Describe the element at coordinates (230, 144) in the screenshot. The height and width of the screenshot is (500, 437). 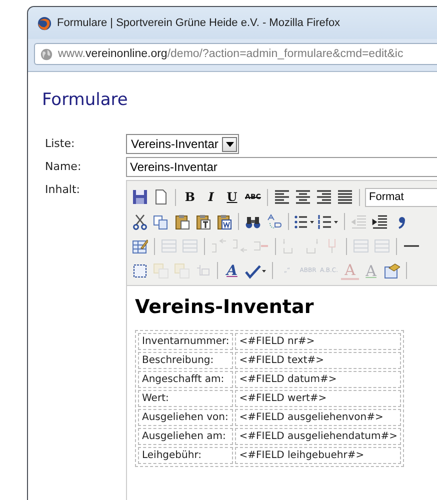
I see `caret-icon` at that location.